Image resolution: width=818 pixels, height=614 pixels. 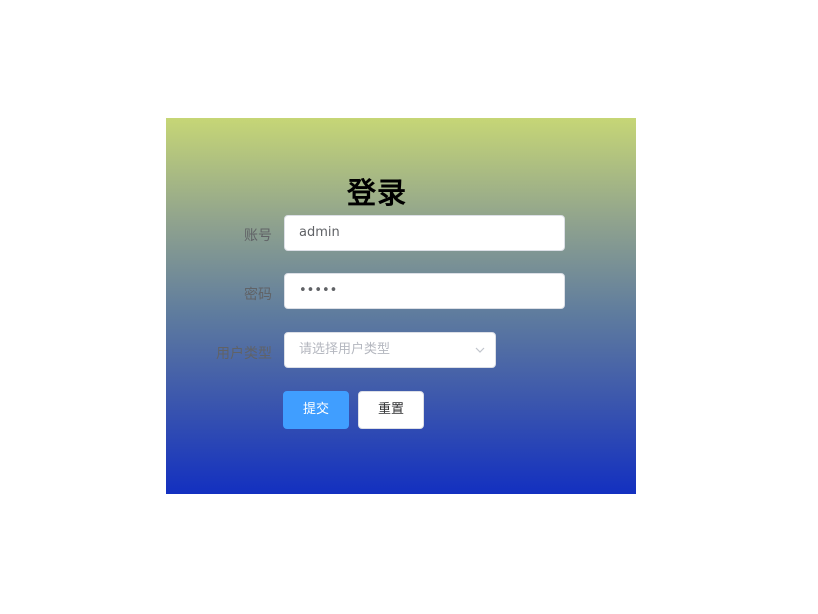 What do you see at coordinates (391, 410) in the screenshot?
I see `reset-button: 重置` at bounding box center [391, 410].